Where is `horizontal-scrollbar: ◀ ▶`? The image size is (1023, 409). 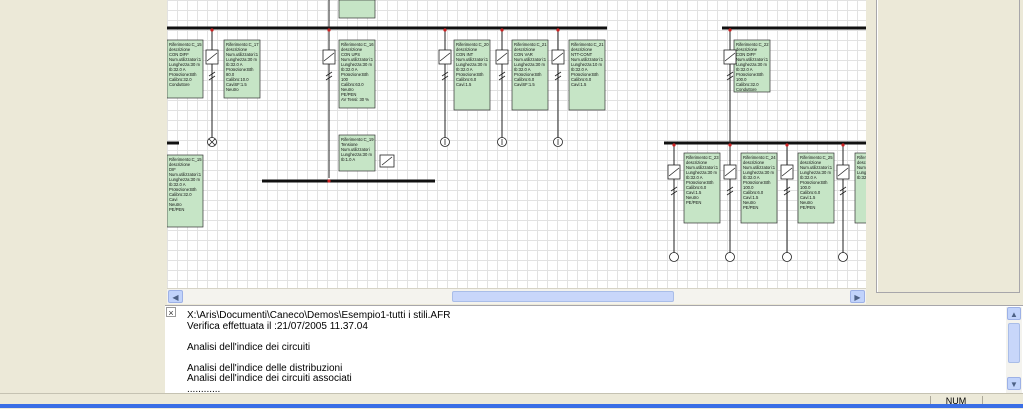 horizontal-scrollbar: ◀ ▶ is located at coordinates (516, 296).